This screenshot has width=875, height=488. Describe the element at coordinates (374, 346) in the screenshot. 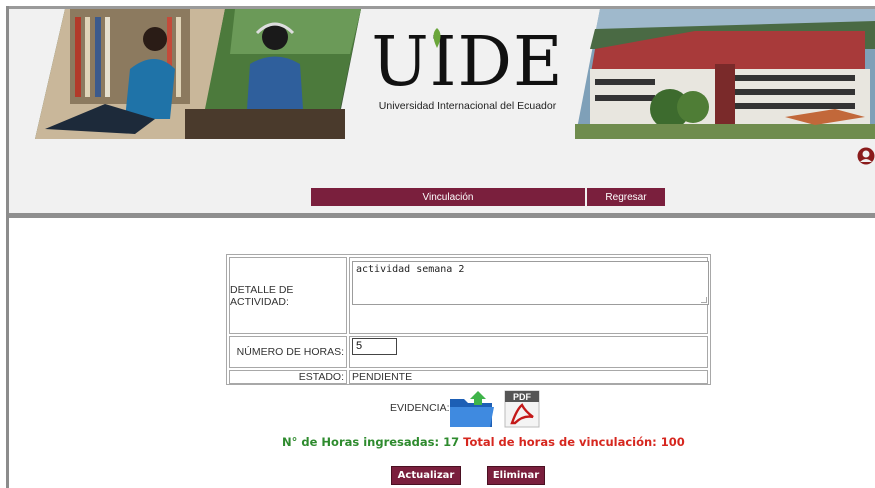

I see `hours-input: 5` at that location.